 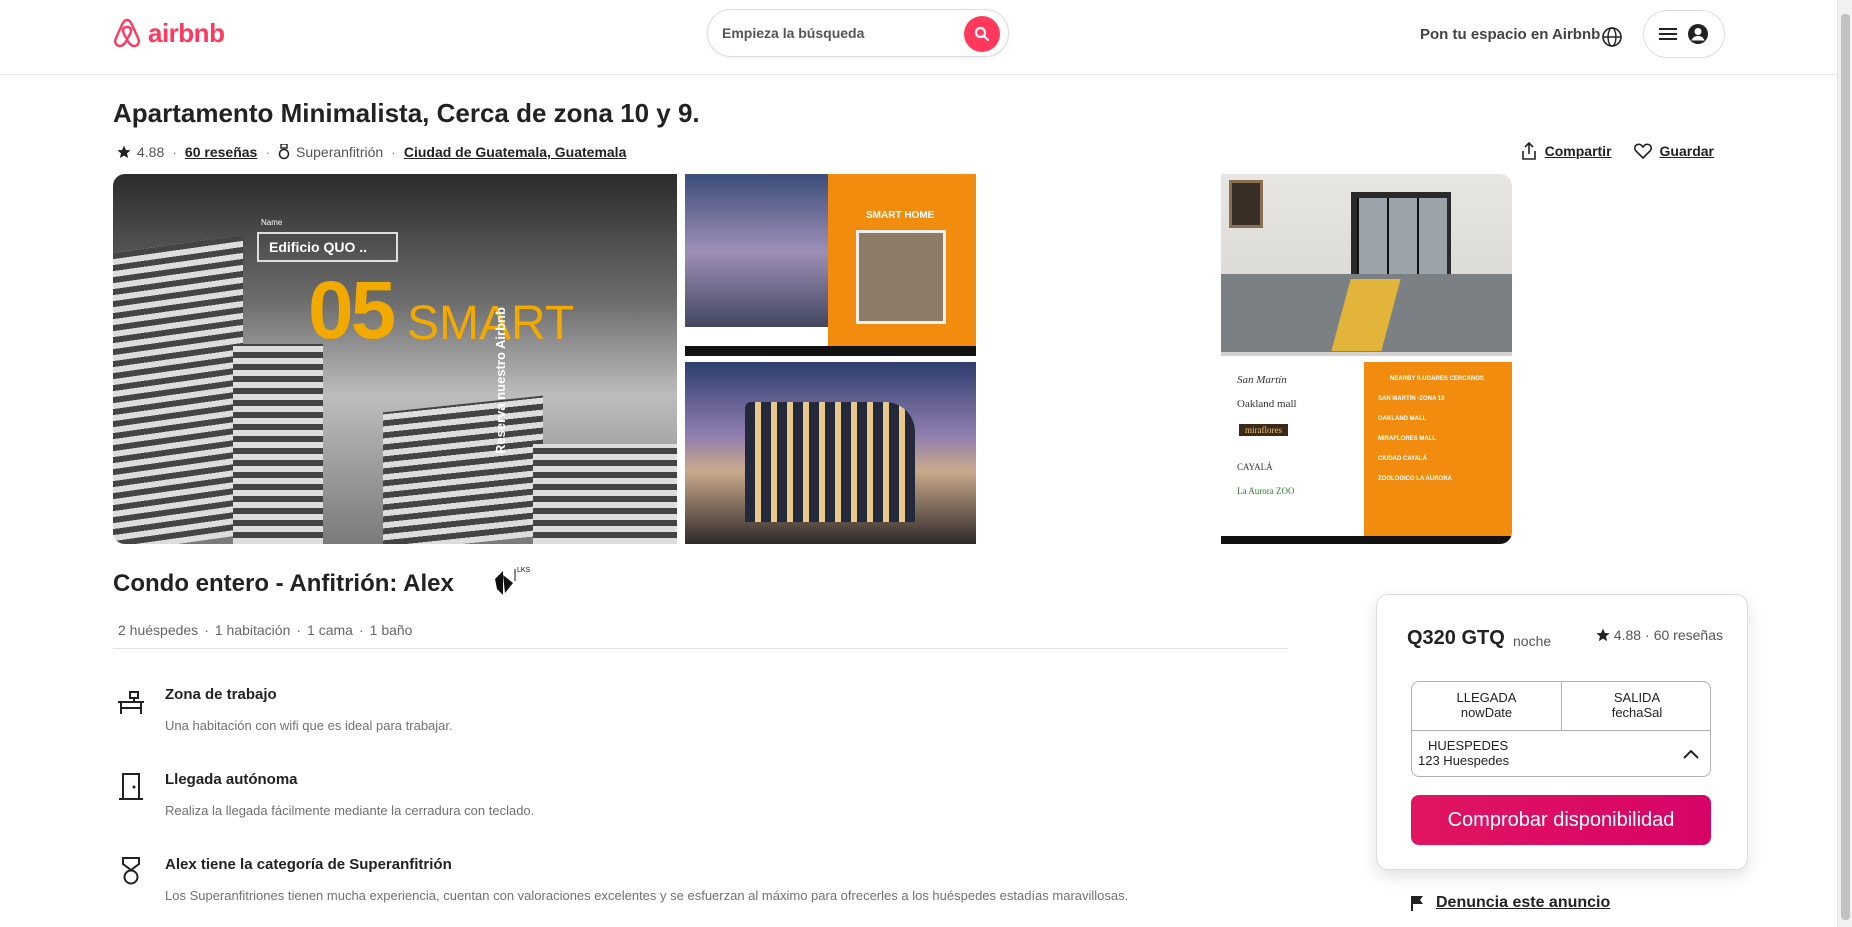 What do you see at coordinates (830, 462) in the screenshot?
I see `building-render` at bounding box center [830, 462].